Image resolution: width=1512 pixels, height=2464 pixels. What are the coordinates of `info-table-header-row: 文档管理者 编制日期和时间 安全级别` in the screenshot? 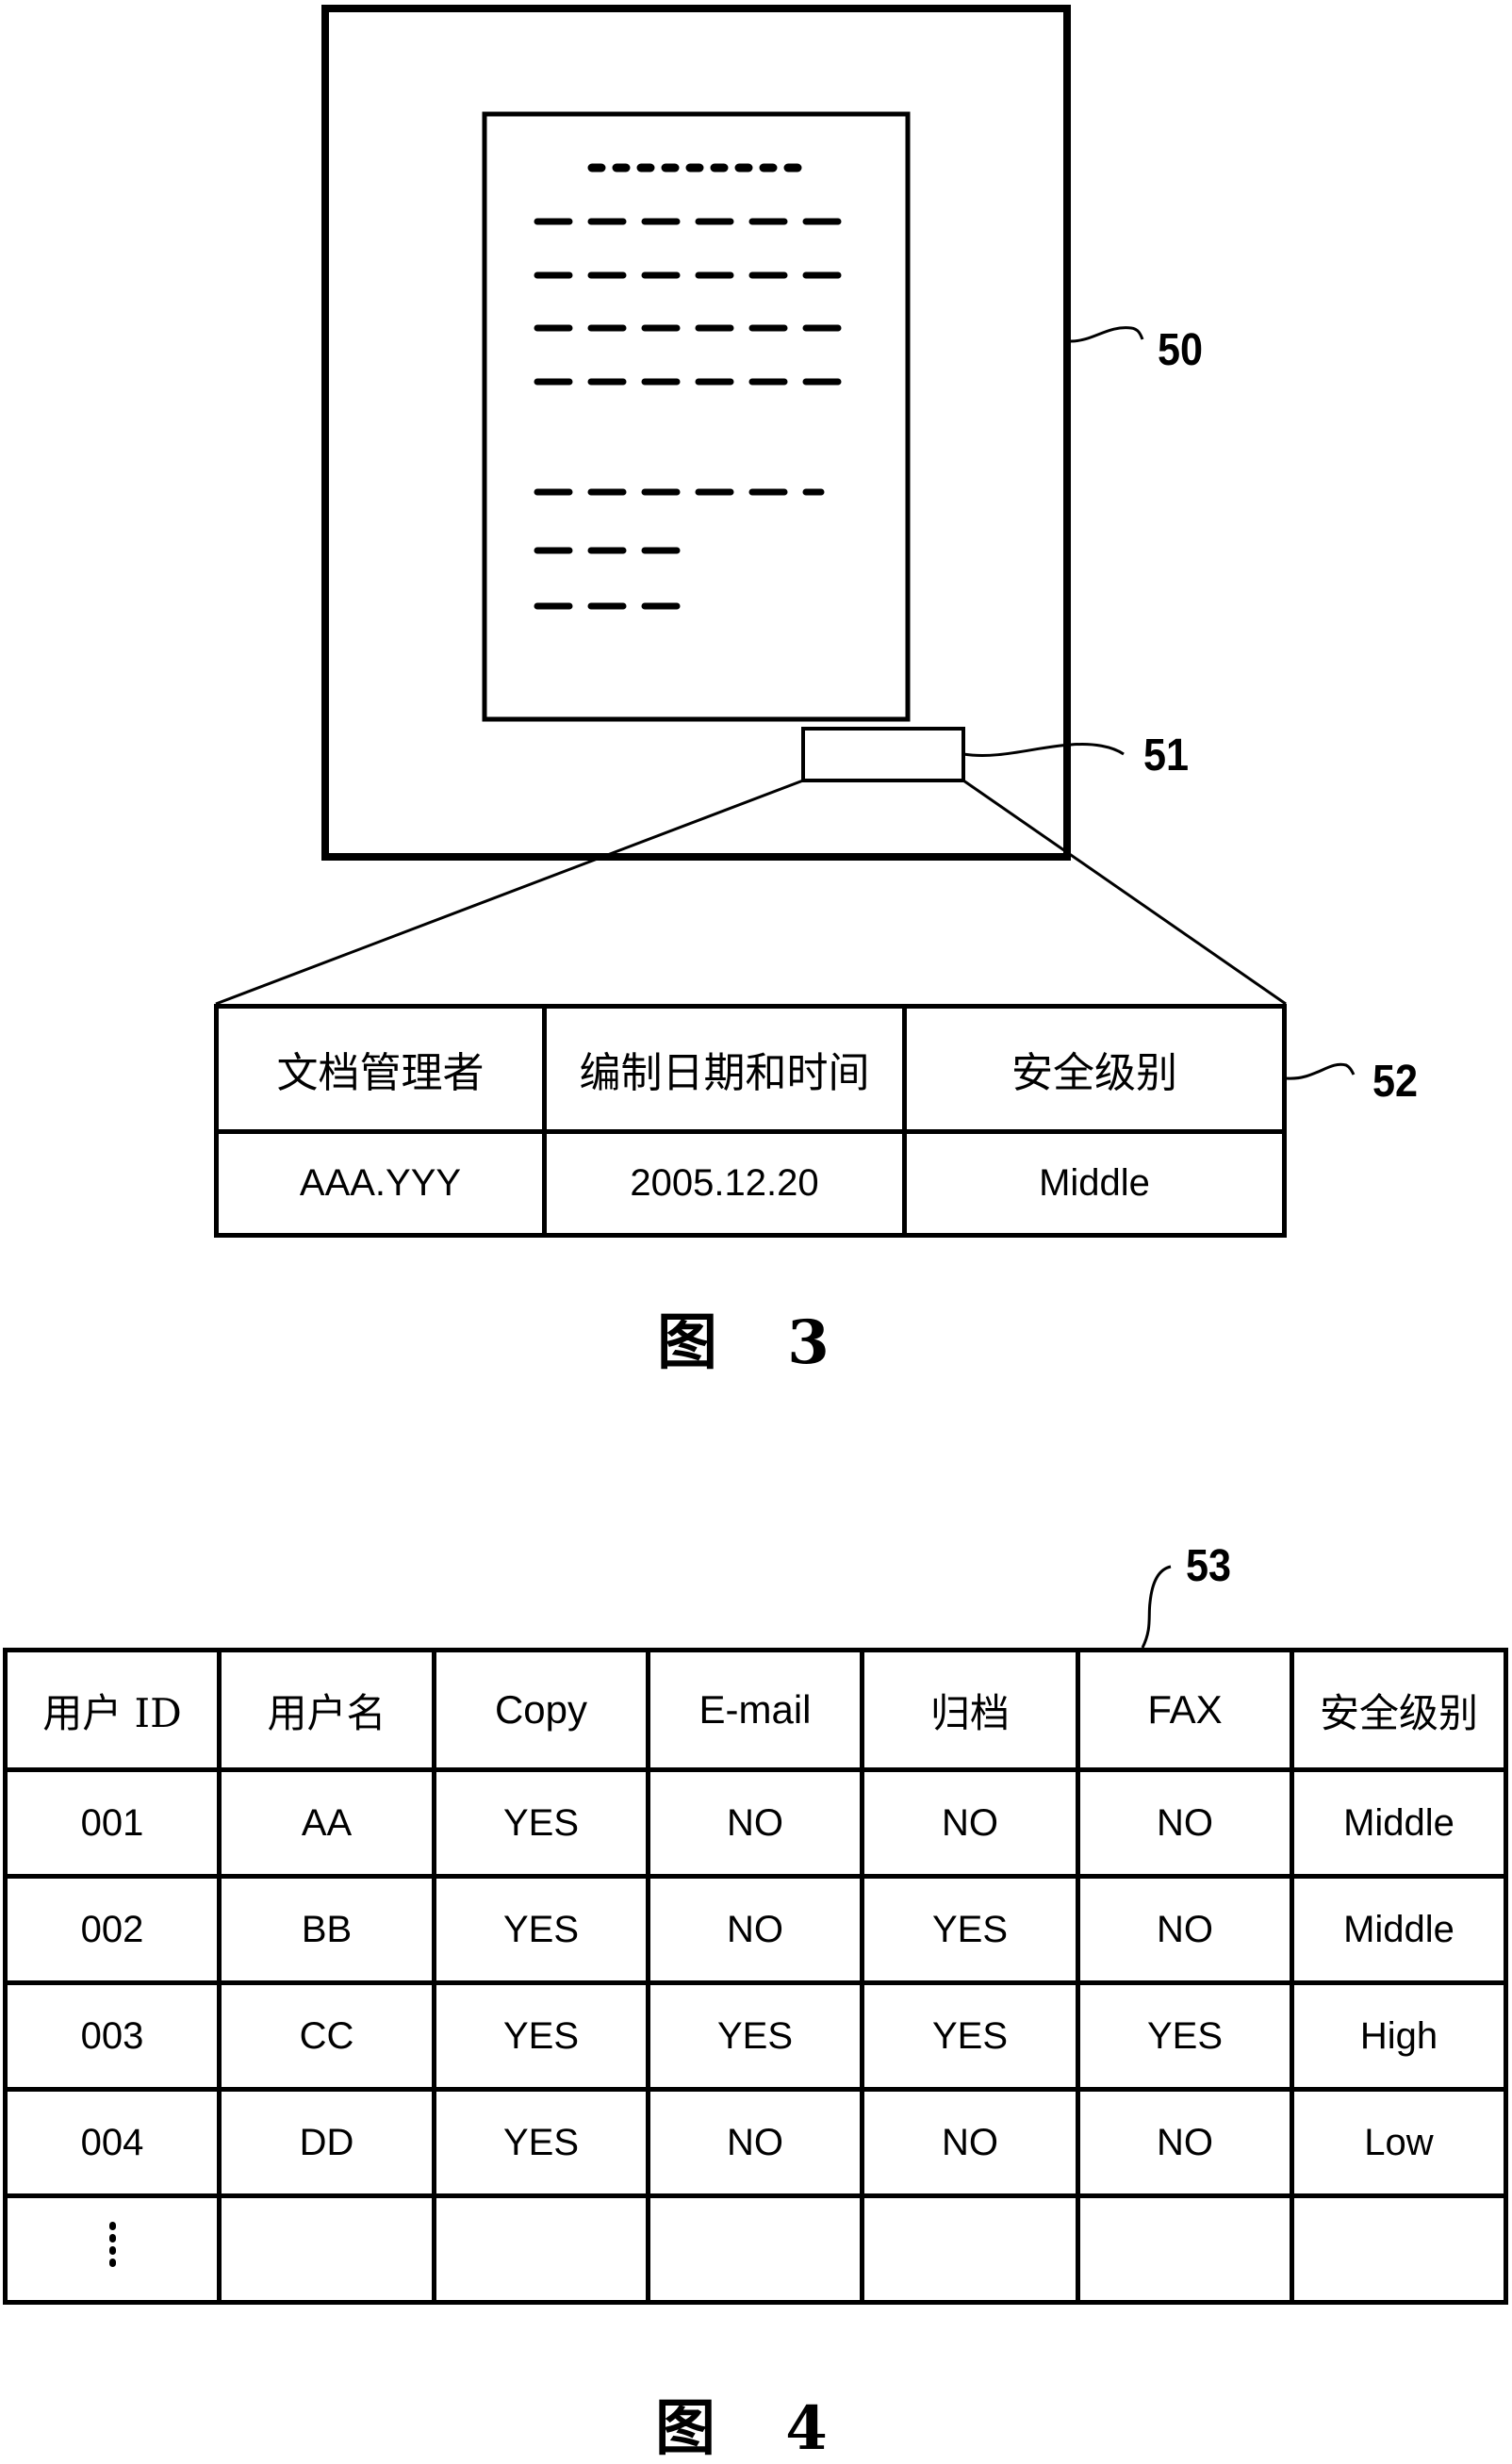 It's located at (751, 1069).